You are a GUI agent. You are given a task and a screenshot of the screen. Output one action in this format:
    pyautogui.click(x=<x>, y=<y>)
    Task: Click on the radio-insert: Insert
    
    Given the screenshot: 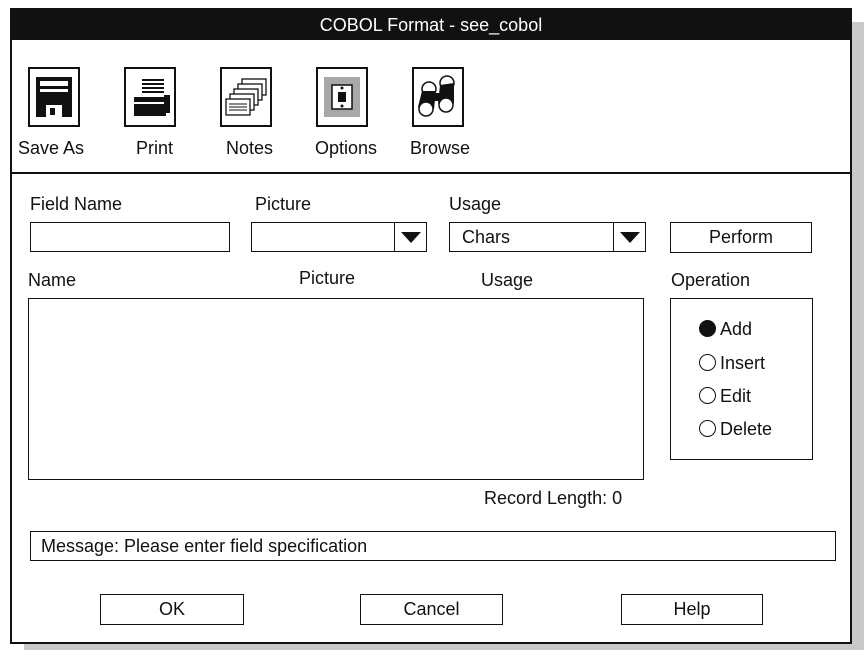 What is the action you would take?
    pyautogui.click(x=732, y=363)
    